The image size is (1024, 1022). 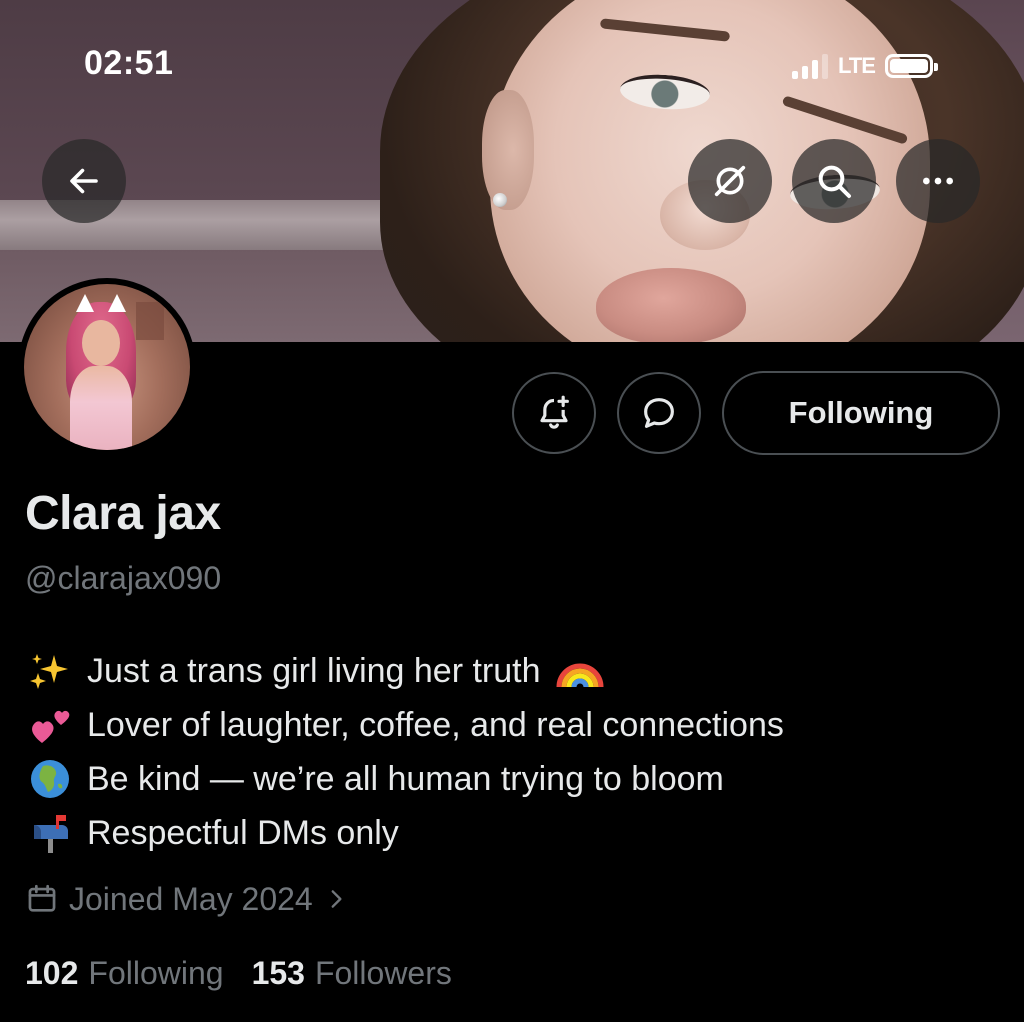 I want to click on message-bubble-icon, so click(x=659, y=413).